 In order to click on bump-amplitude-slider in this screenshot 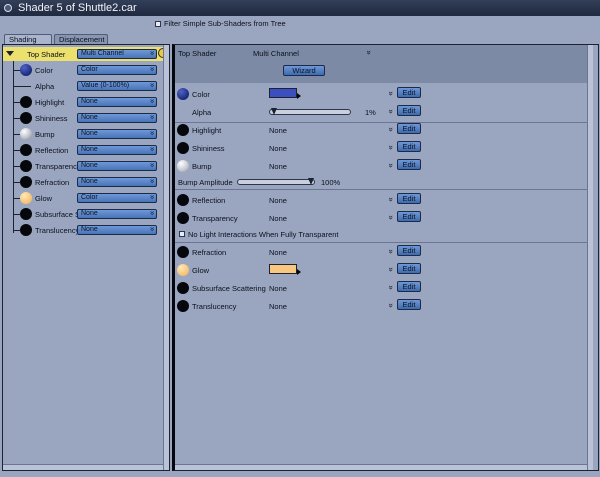, I will do `click(276, 181)`.